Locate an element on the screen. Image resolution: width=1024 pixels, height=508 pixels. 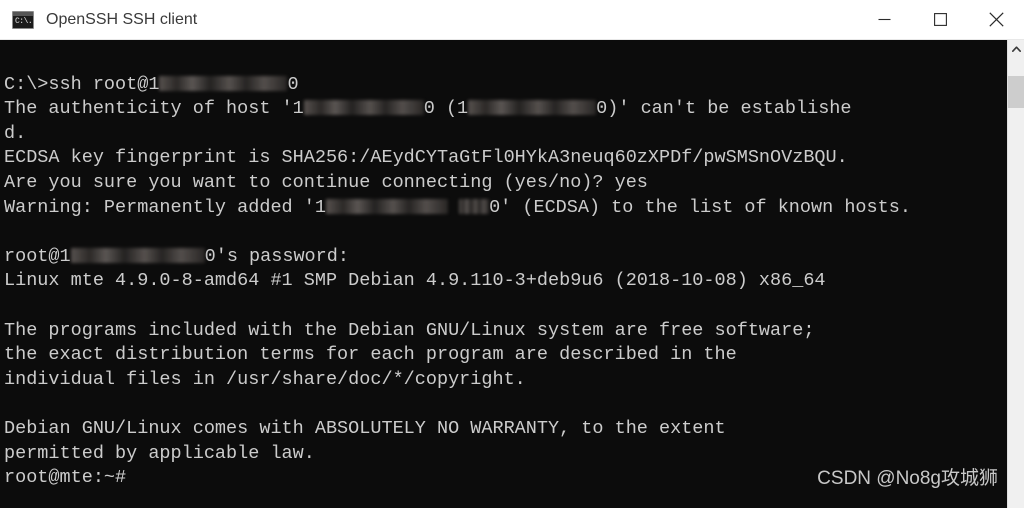
close-button is located at coordinates (996, 20).